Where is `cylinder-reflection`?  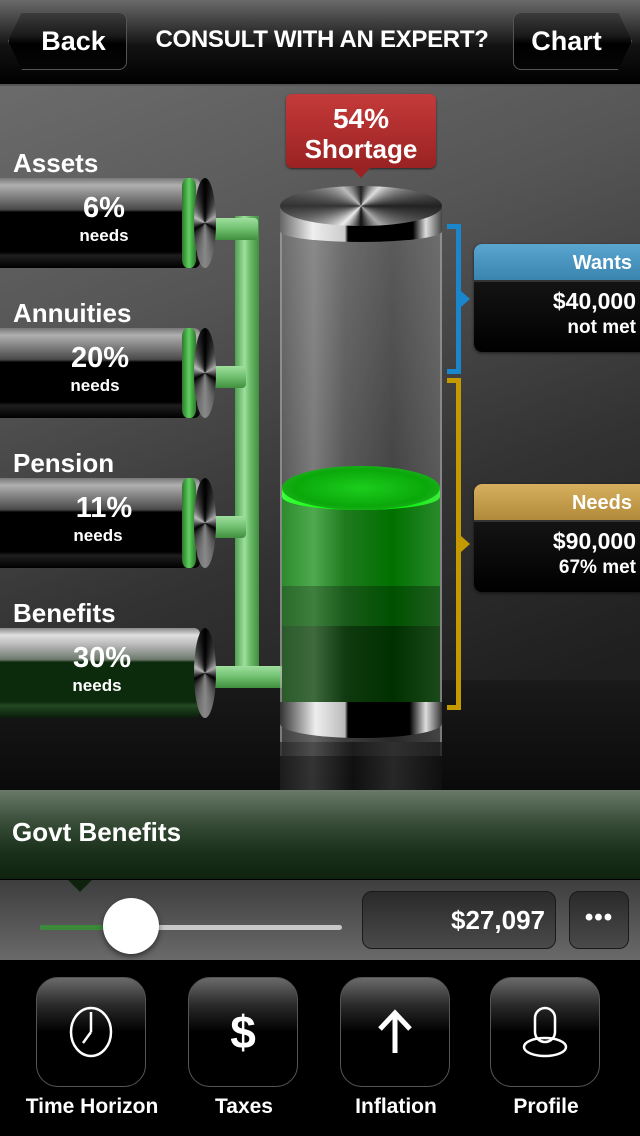 cylinder-reflection is located at coordinates (361, 766).